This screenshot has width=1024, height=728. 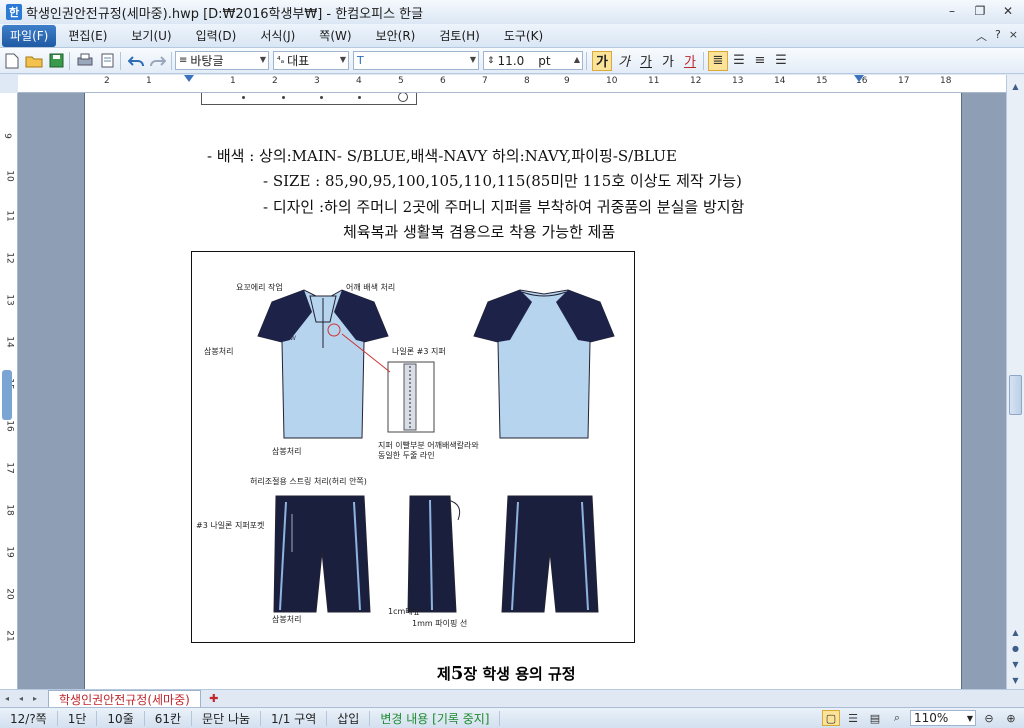 What do you see at coordinates (859, 78) in the screenshot?
I see `ruler-right-marker` at bounding box center [859, 78].